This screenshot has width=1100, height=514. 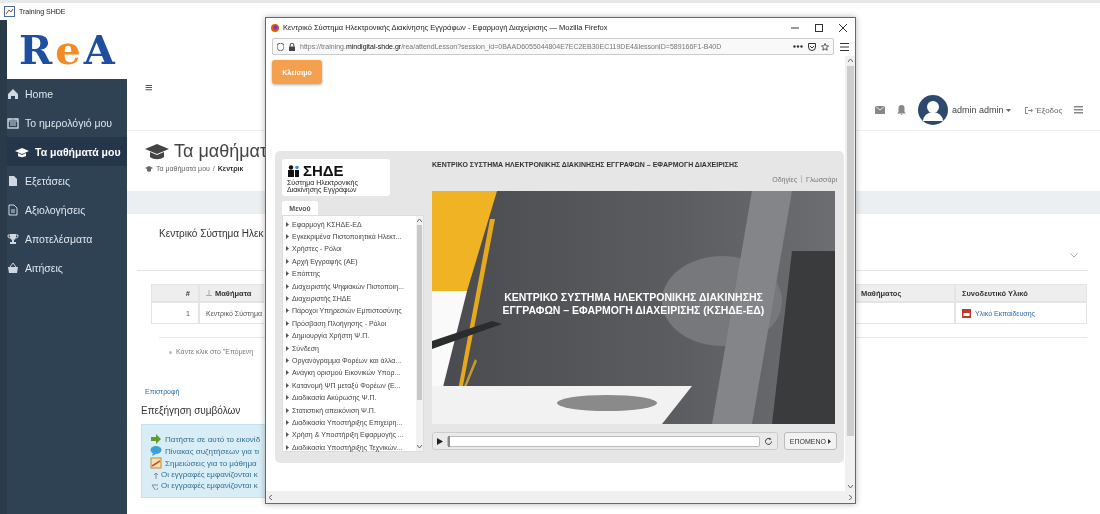 I want to click on browser-icon, so click(x=275, y=27).